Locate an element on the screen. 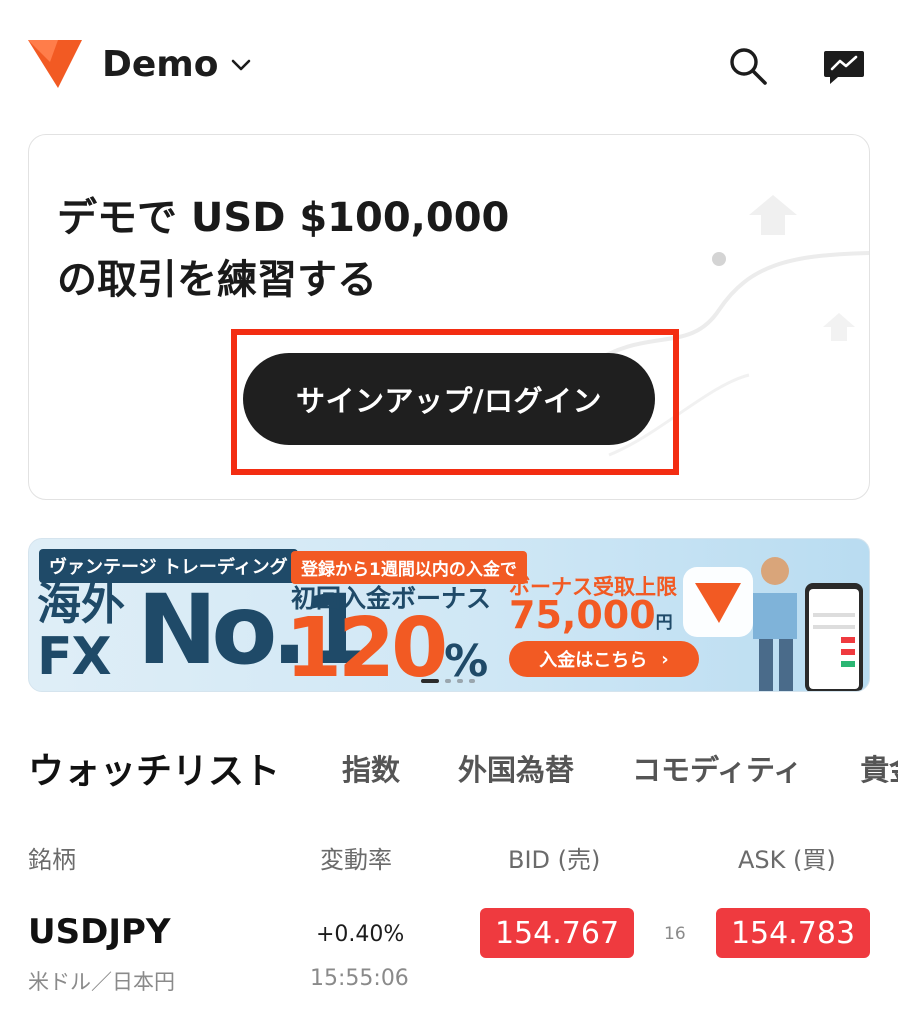  row-change: +0.40% is located at coordinates (360, 934).